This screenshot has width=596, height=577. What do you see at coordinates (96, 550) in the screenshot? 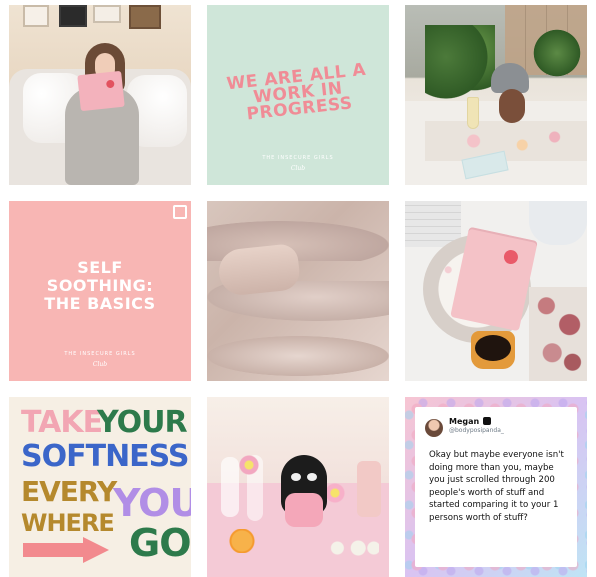
I see `arrow-head` at bounding box center [96, 550].